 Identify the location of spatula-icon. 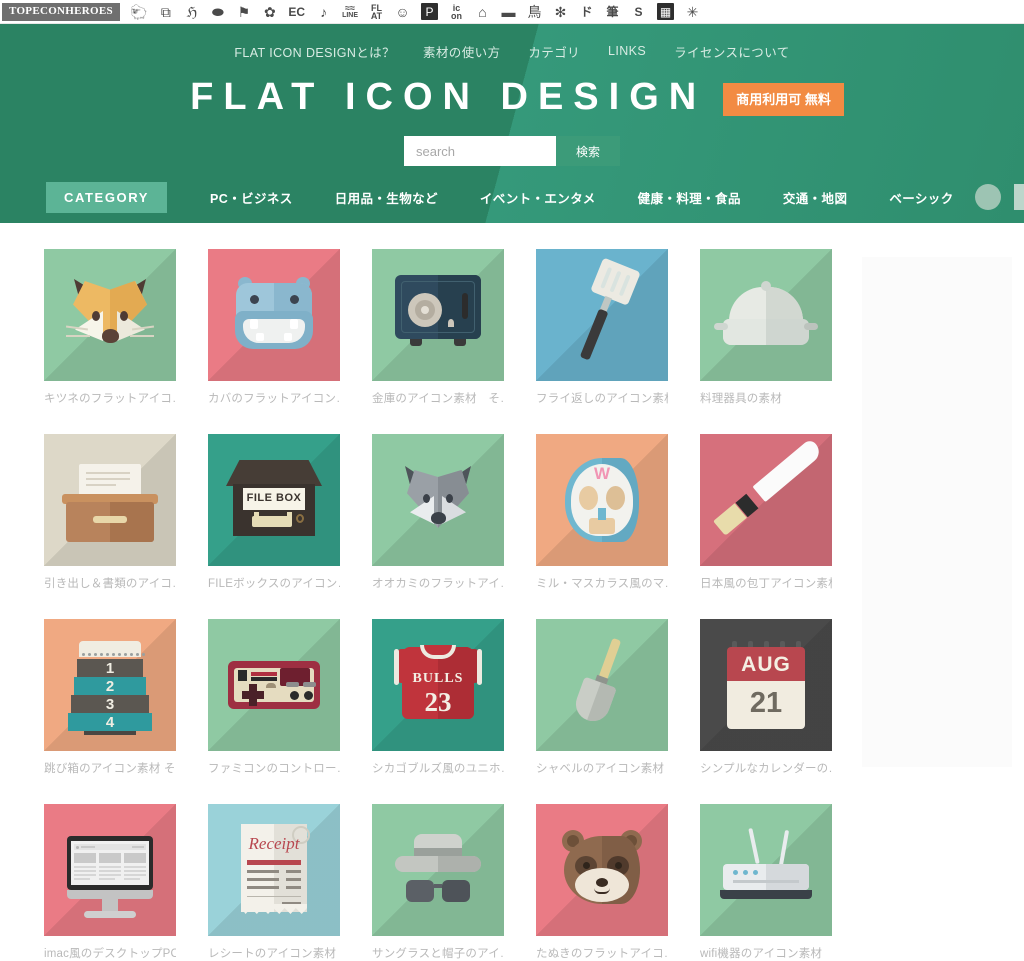
(602, 315).